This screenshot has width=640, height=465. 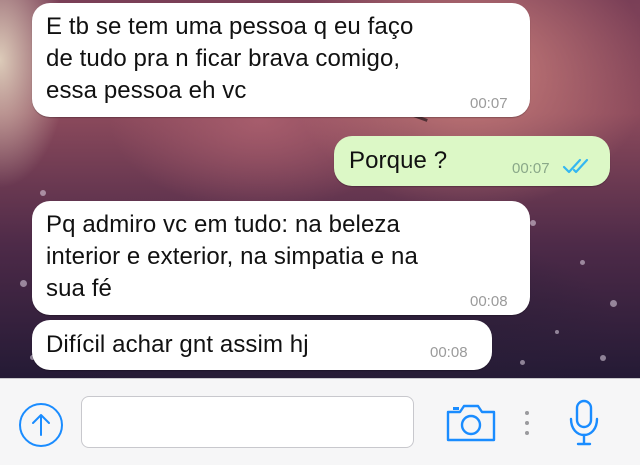 What do you see at coordinates (398, 160) in the screenshot?
I see `message-text: Porque ?` at bounding box center [398, 160].